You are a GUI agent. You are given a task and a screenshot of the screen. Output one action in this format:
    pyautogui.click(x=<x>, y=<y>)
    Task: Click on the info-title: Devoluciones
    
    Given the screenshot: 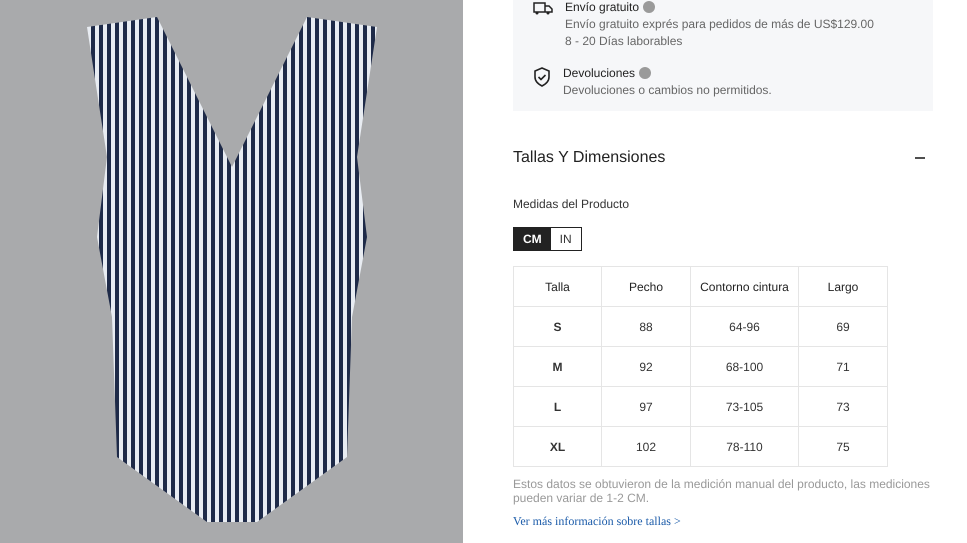 What is the action you would take?
    pyautogui.click(x=599, y=73)
    